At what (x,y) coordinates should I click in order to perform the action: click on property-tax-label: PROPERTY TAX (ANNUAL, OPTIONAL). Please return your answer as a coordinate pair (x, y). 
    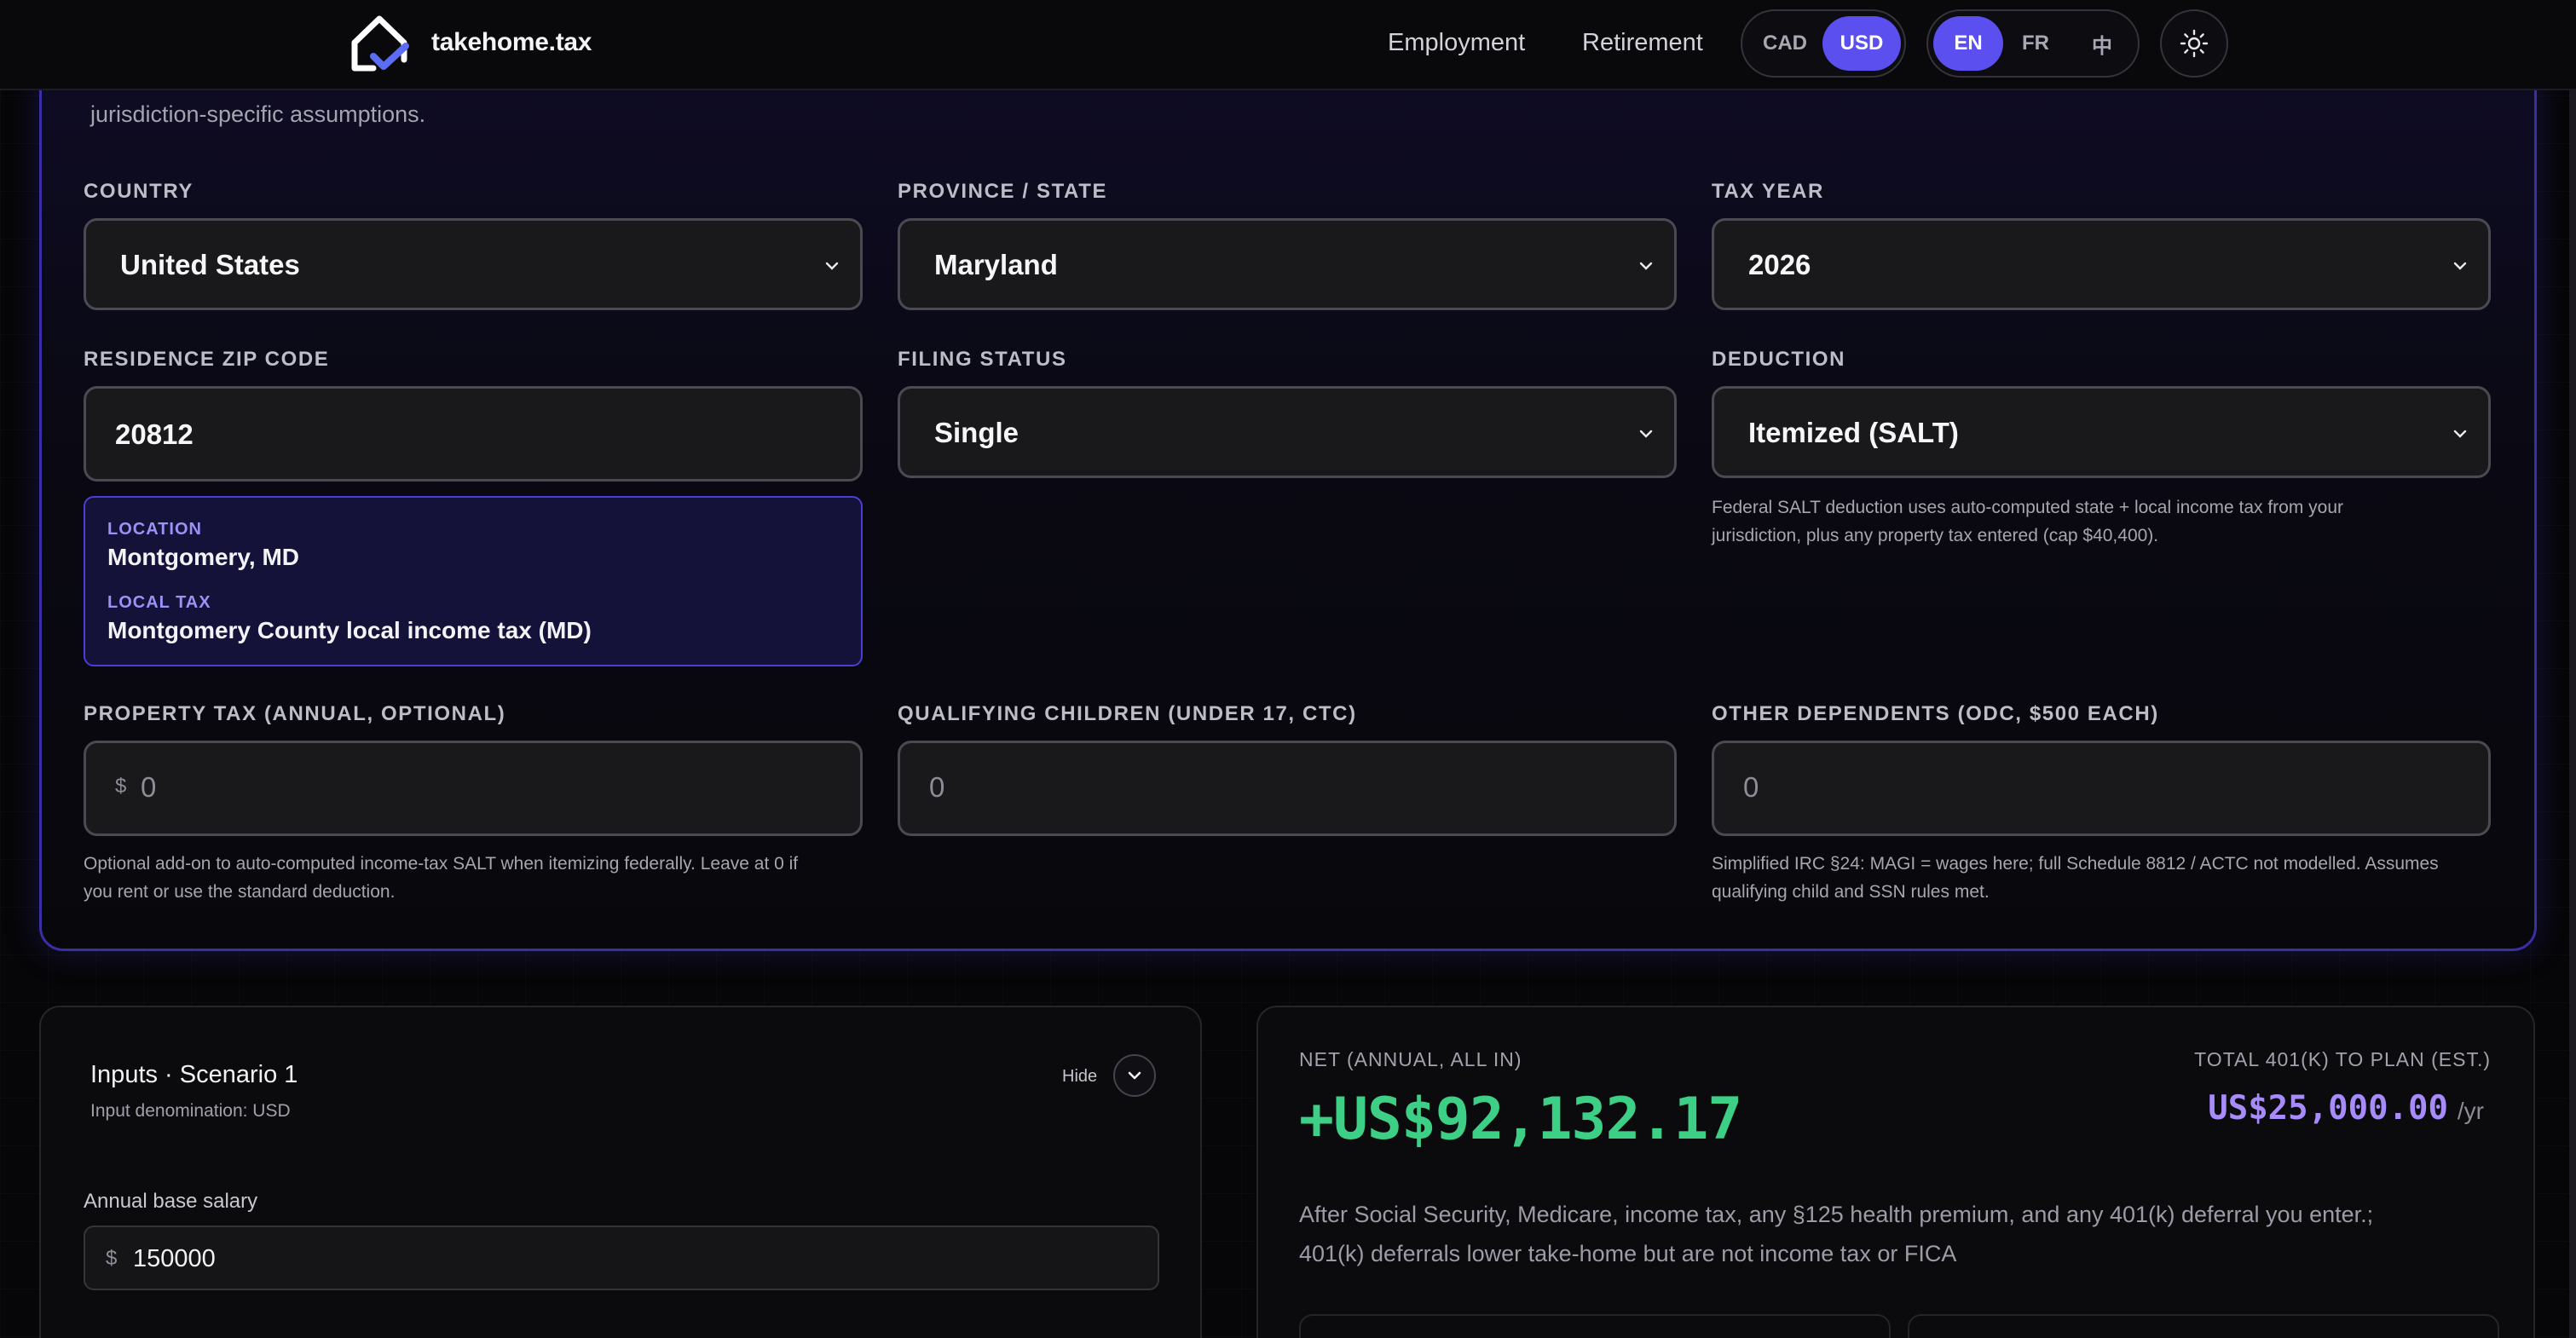
    Looking at the image, I should click on (295, 713).